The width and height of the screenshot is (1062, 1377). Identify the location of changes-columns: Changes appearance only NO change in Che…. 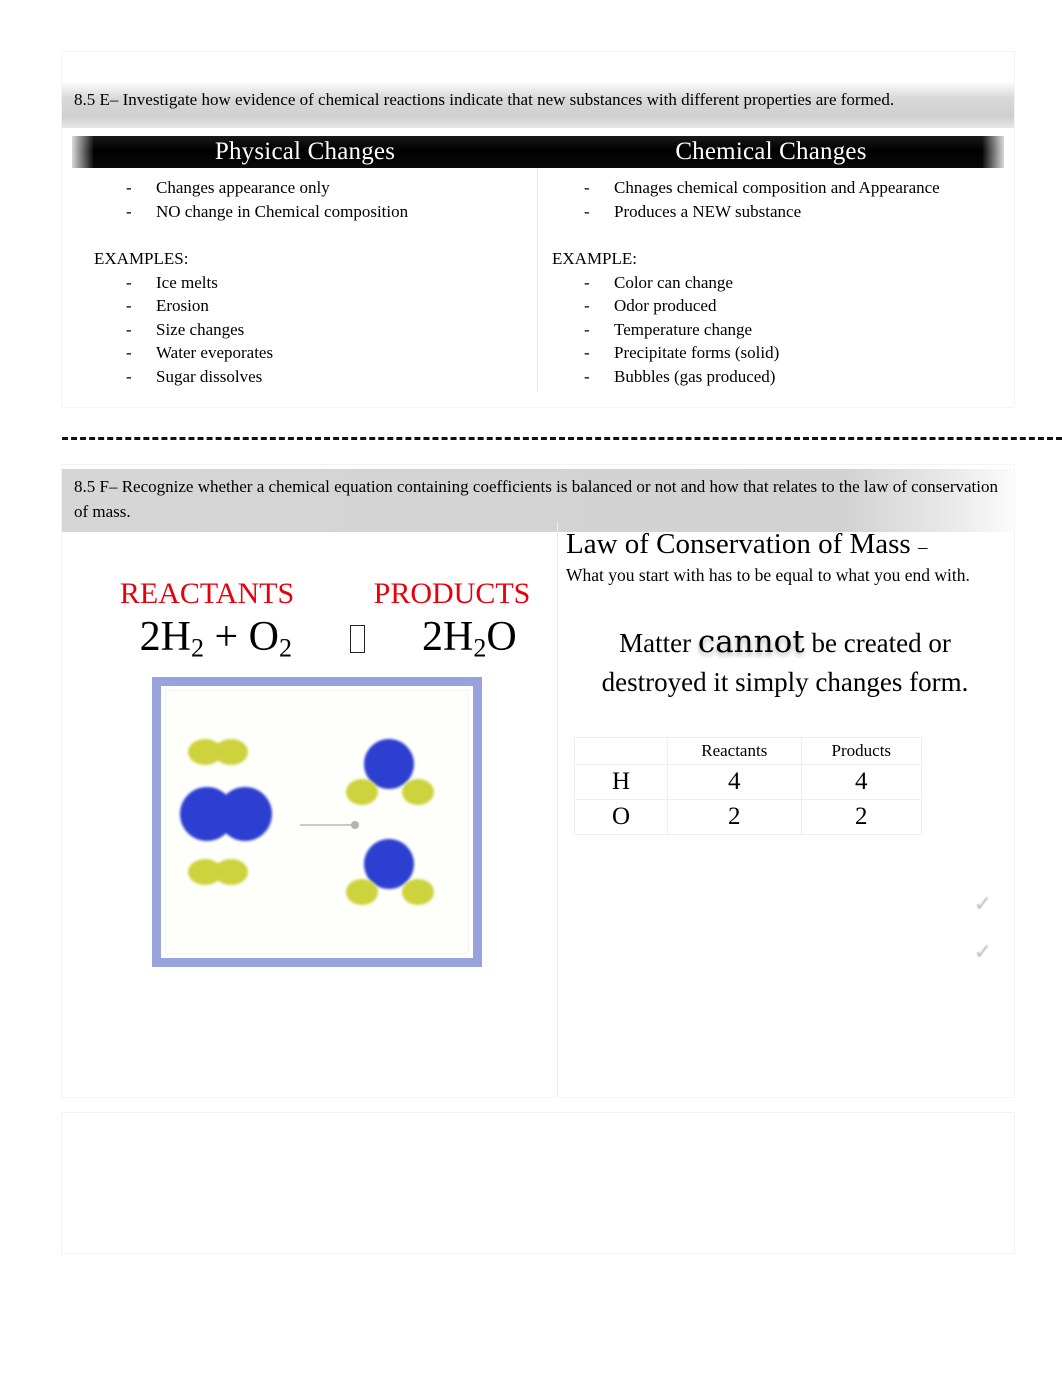
(538, 280).